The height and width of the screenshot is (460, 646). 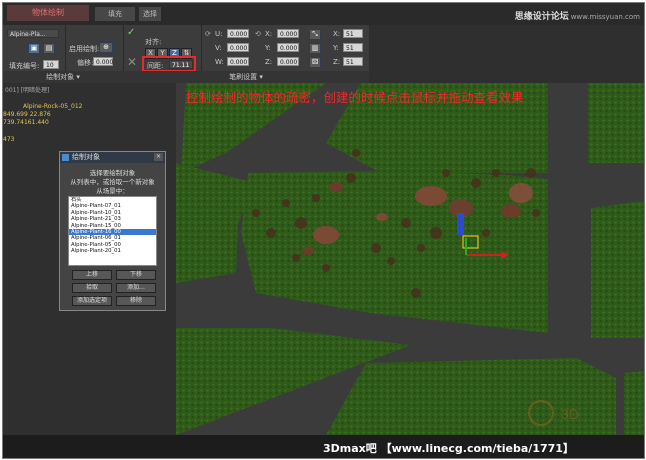 I want to click on offset-label: 偏移:, so click(x=85, y=63).